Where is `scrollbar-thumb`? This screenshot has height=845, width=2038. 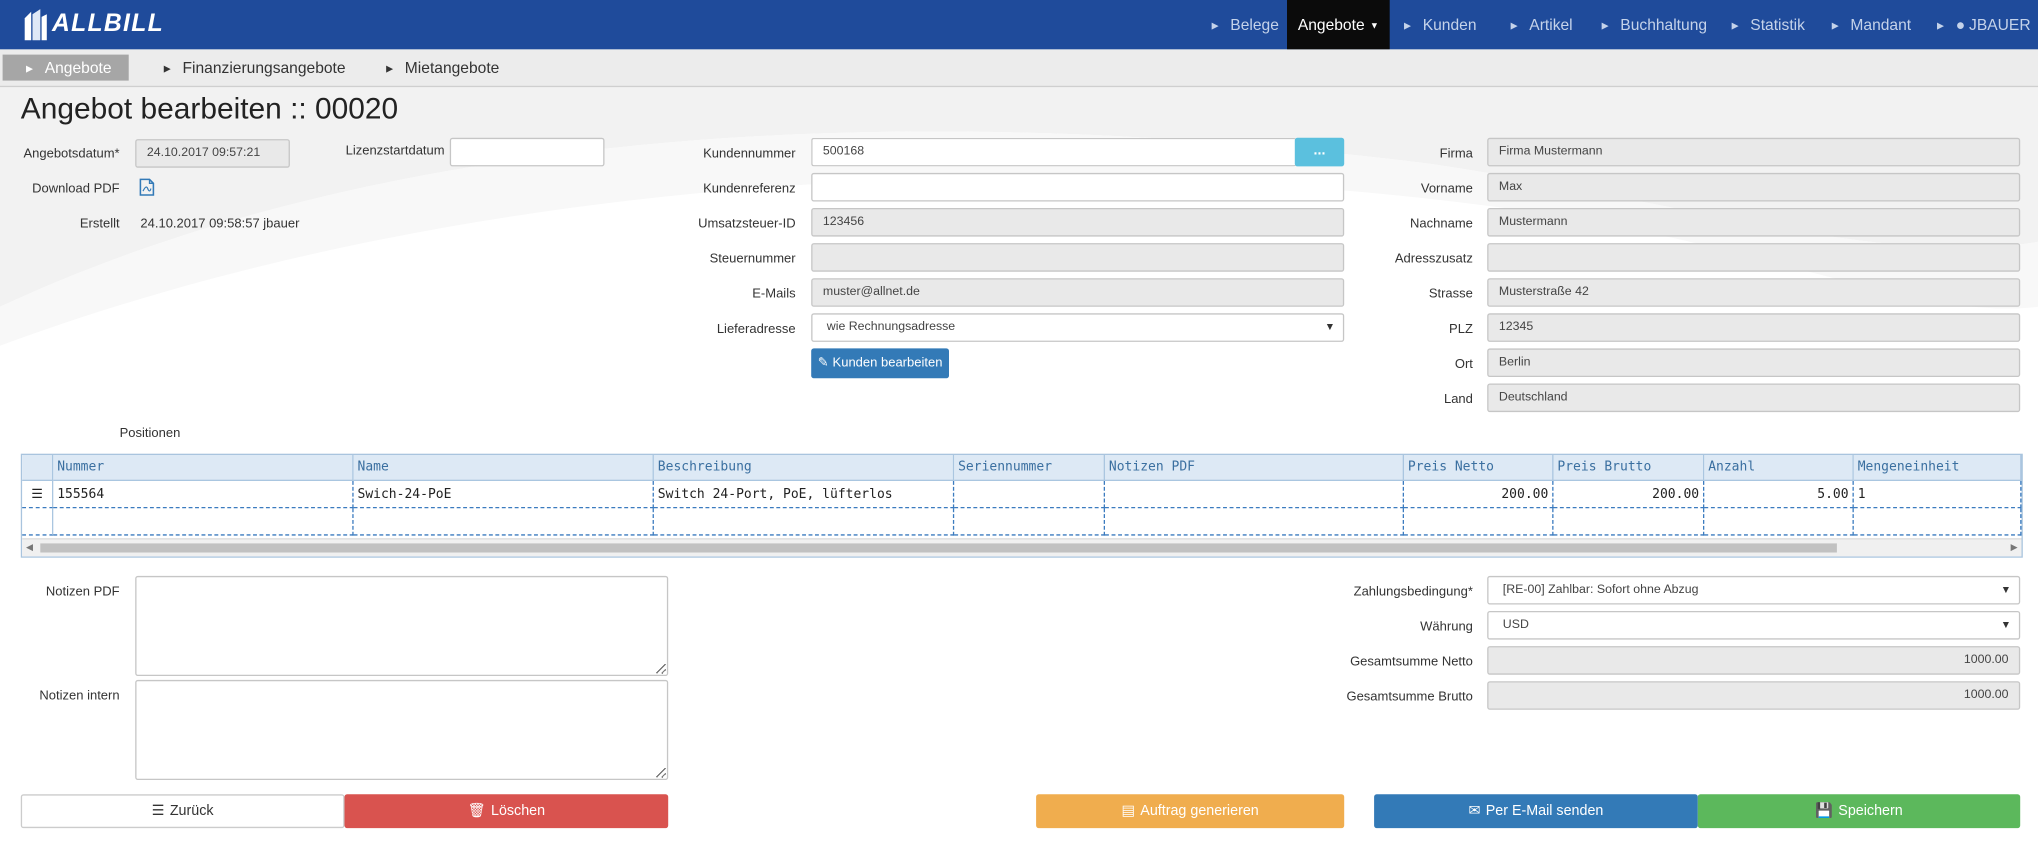 scrollbar-thumb is located at coordinates (938, 548).